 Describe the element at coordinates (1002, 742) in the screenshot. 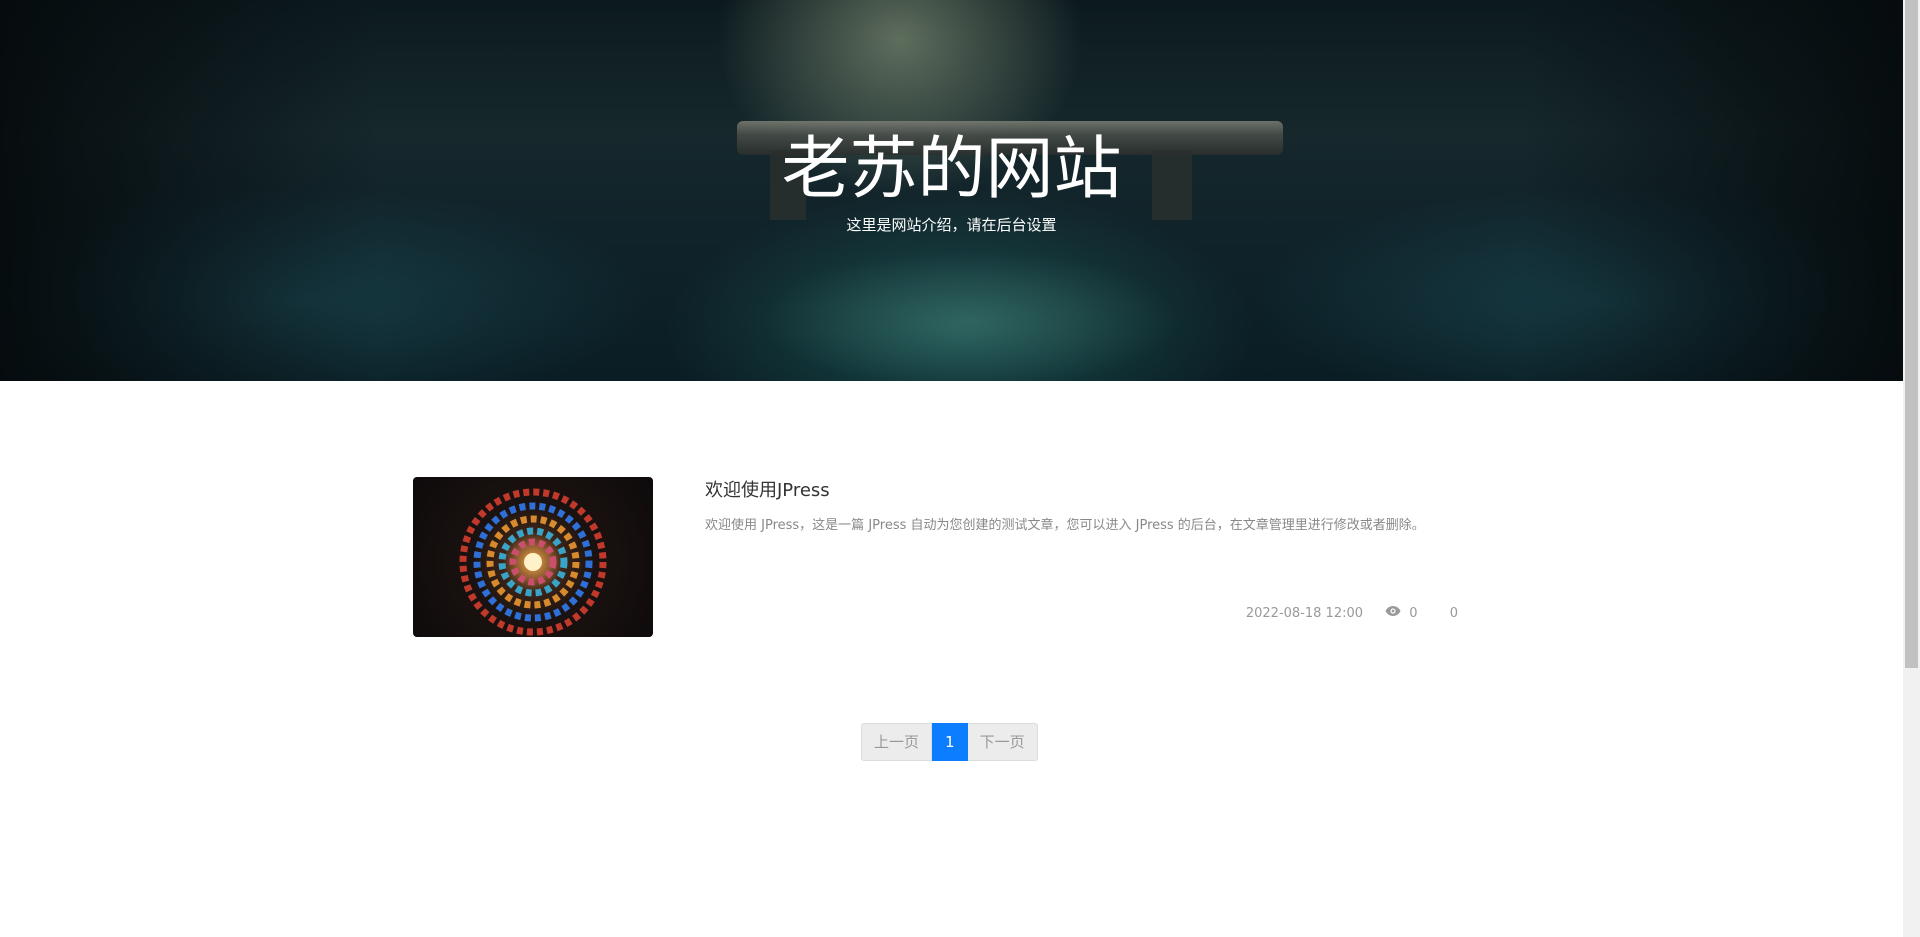

I see `next-page-button: 下一页` at that location.